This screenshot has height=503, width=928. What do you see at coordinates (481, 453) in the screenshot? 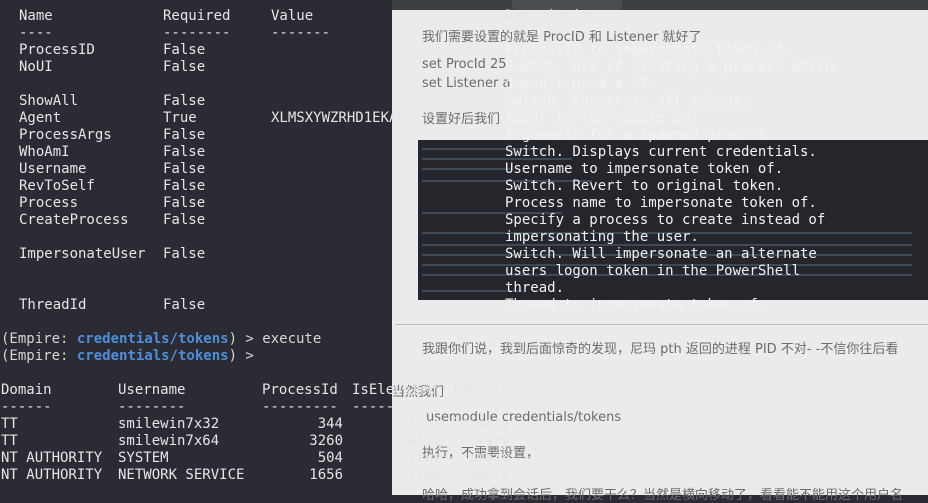
I see `blog-text-line: 执行，不需要设置，` at bounding box center [481, 453].